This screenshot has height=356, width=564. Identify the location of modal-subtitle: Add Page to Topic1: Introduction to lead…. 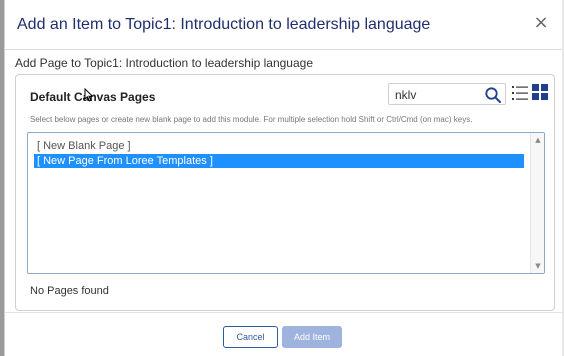
(164, 63).